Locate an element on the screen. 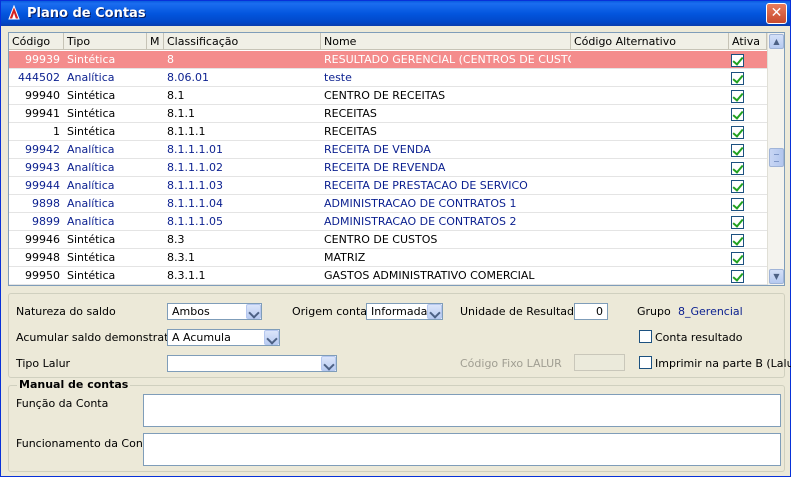 The width and height of the screenshot is (791, 477). tipo-lalur-select is located at coordinates (252, 363).